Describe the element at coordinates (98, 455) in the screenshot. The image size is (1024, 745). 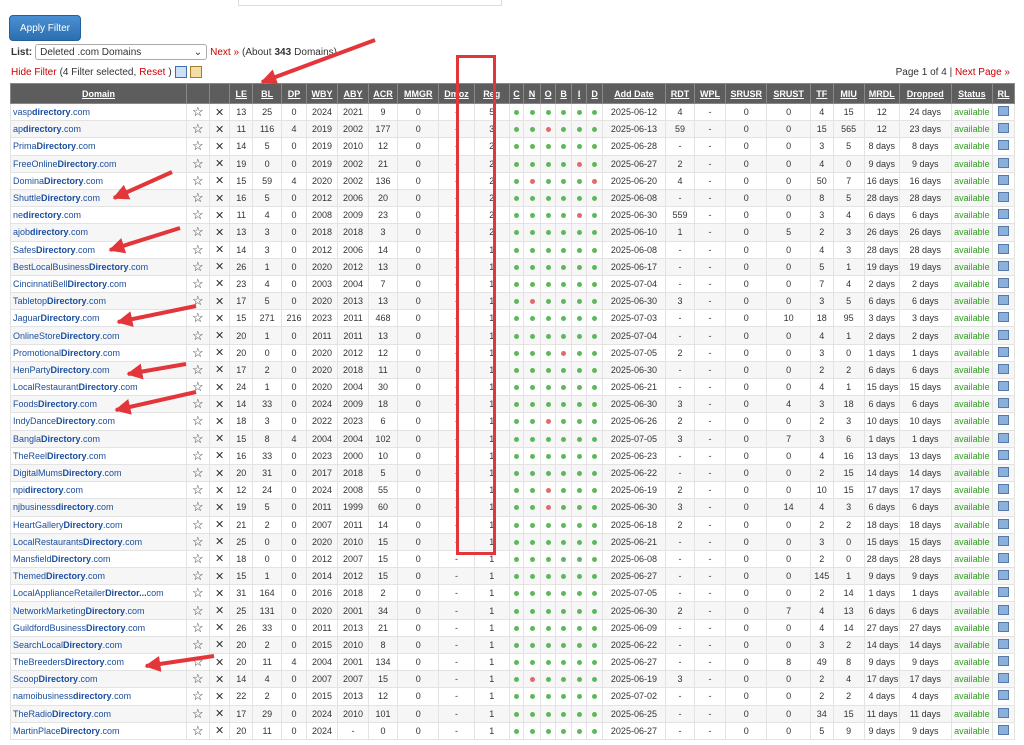
I see `domain-cell: TheReelDirectory.com` at that location.